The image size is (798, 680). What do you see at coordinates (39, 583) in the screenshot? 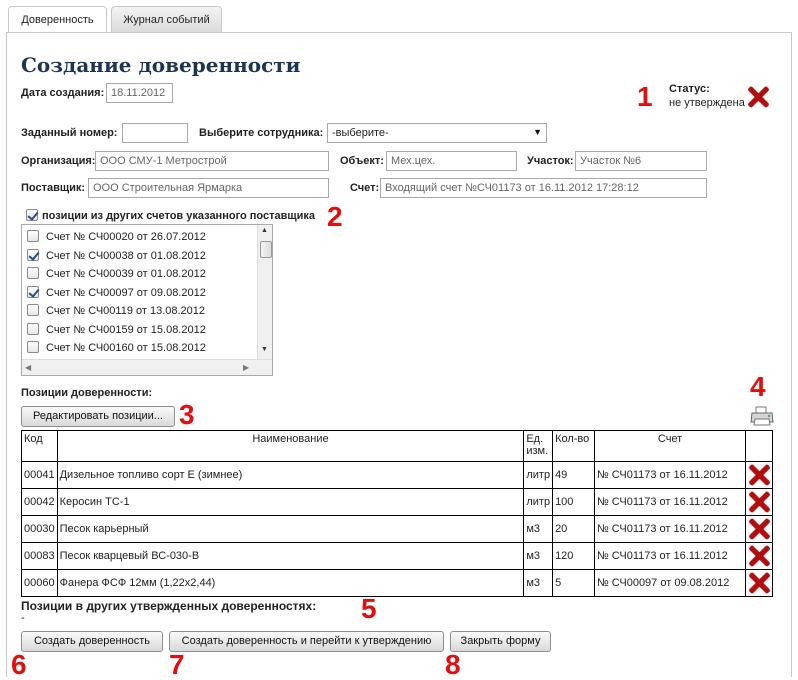
I see `cell-code: 00060` at bounding box center [39, 583].